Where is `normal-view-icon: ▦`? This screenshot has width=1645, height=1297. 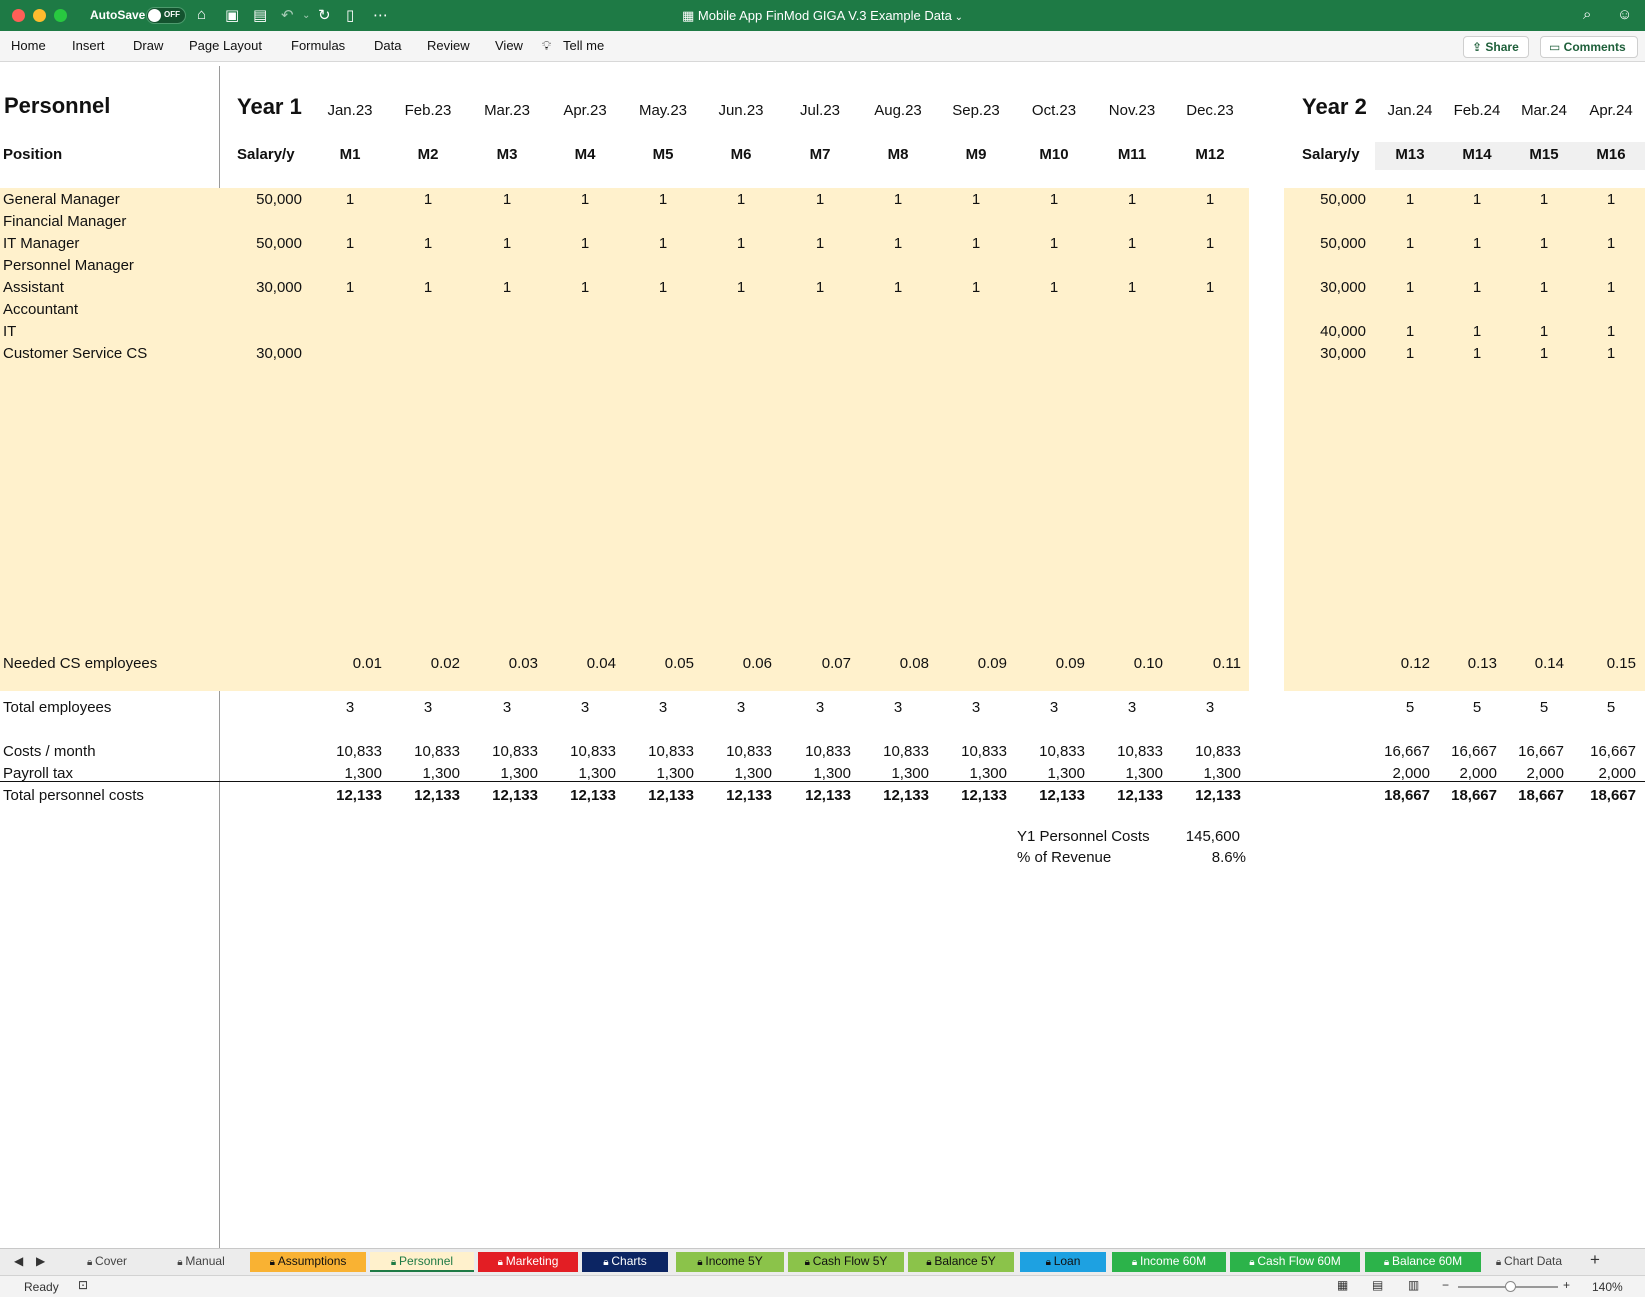 normal-view-icon: ▦ is located at coordinates (1342, 1285).